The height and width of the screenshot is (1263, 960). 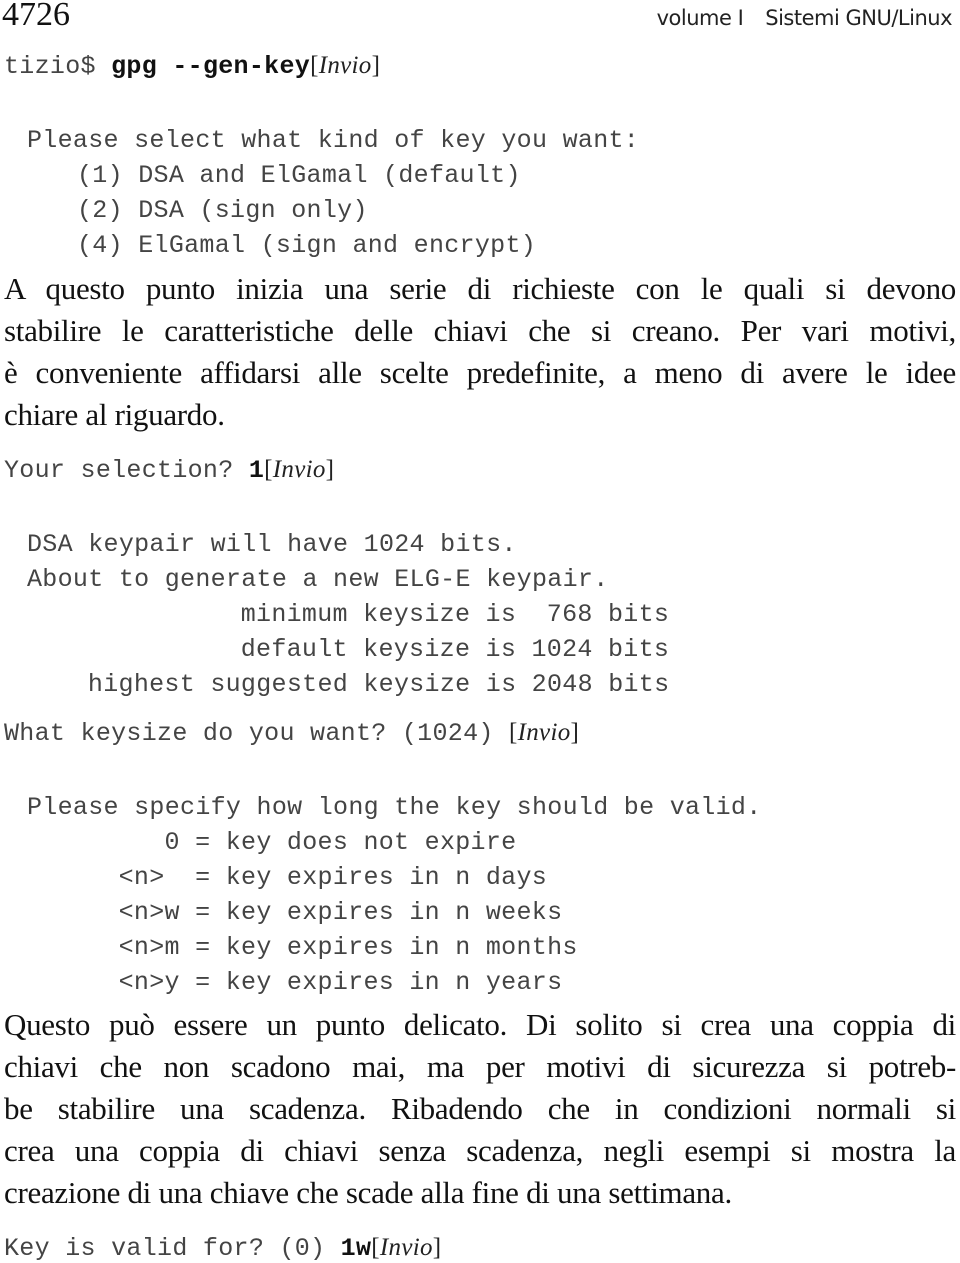 I want to click on keypair-info-line: DSA keypair will have 1024 bits., so click(x=272, y=544).